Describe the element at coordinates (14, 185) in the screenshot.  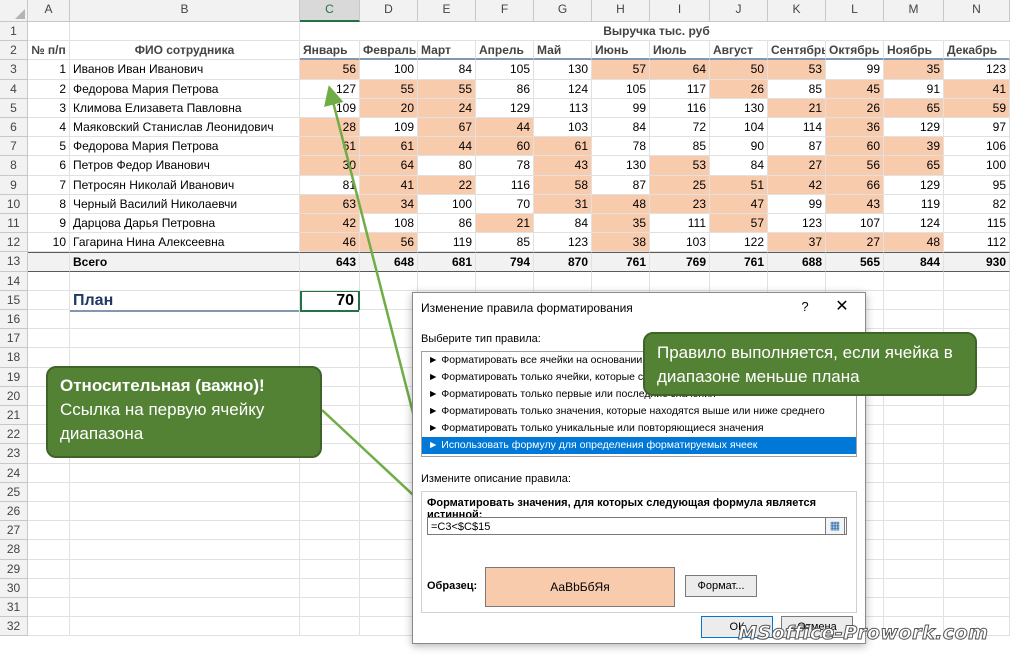
I see `row-header-9: 9` at that location.